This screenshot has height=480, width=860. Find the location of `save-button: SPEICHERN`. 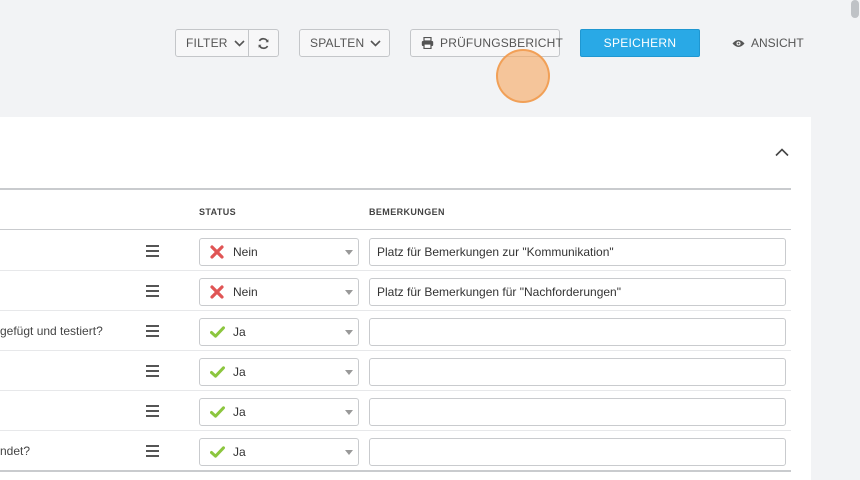

save-button: SPEICHERN is located at coordinates (640, 43).